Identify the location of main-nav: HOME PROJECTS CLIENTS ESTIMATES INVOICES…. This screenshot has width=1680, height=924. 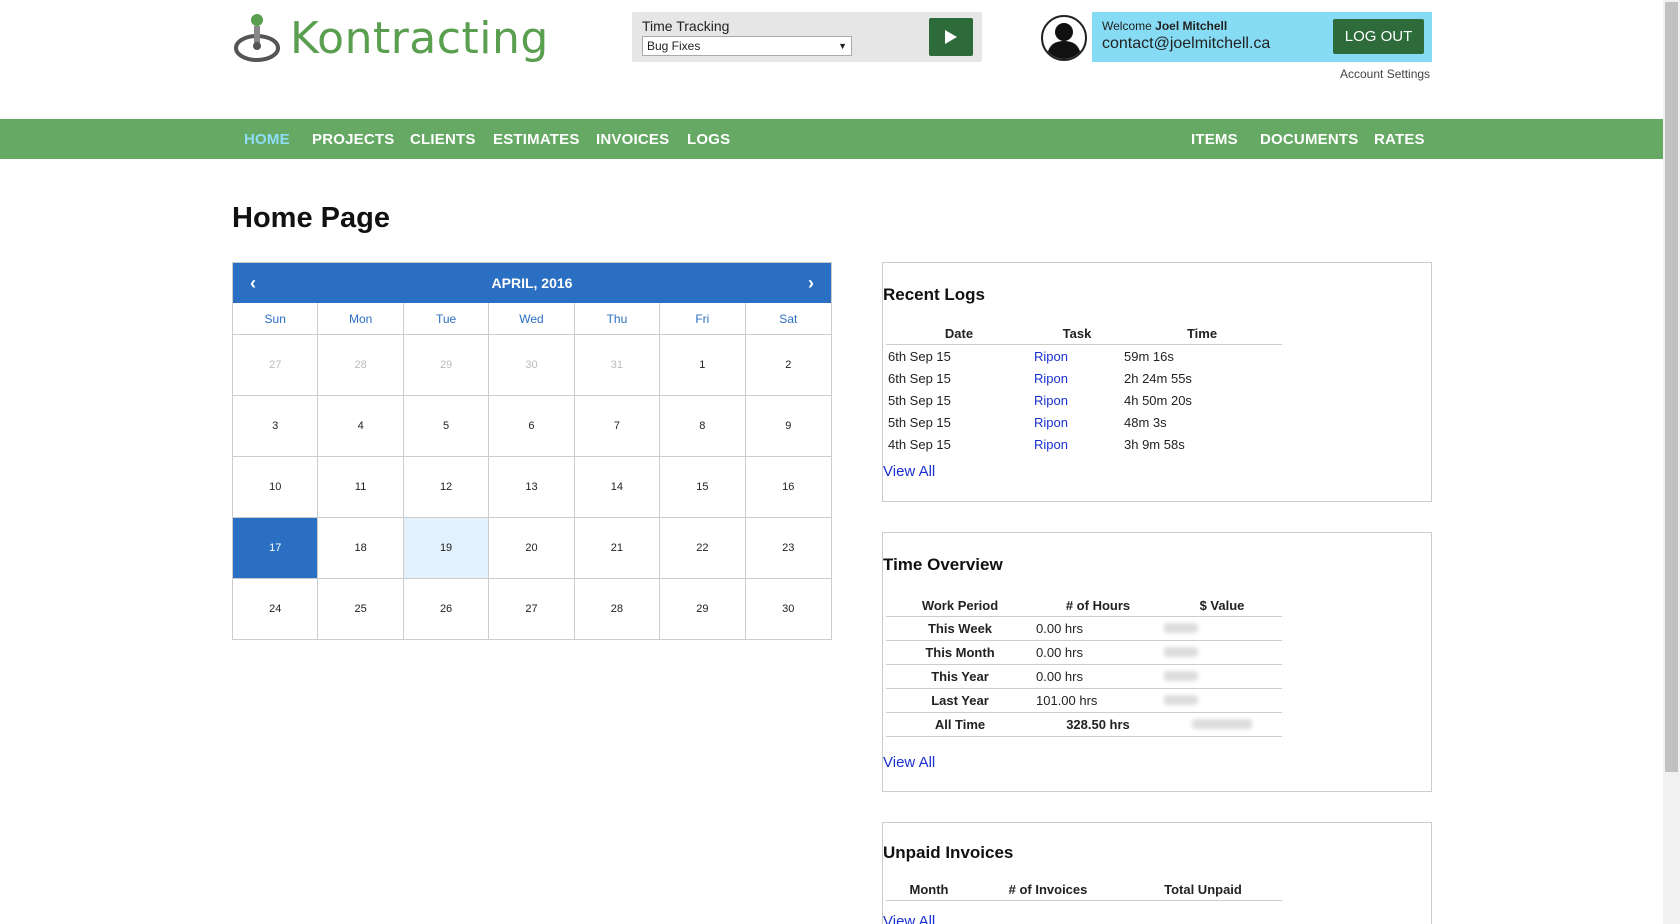
(831, 139).